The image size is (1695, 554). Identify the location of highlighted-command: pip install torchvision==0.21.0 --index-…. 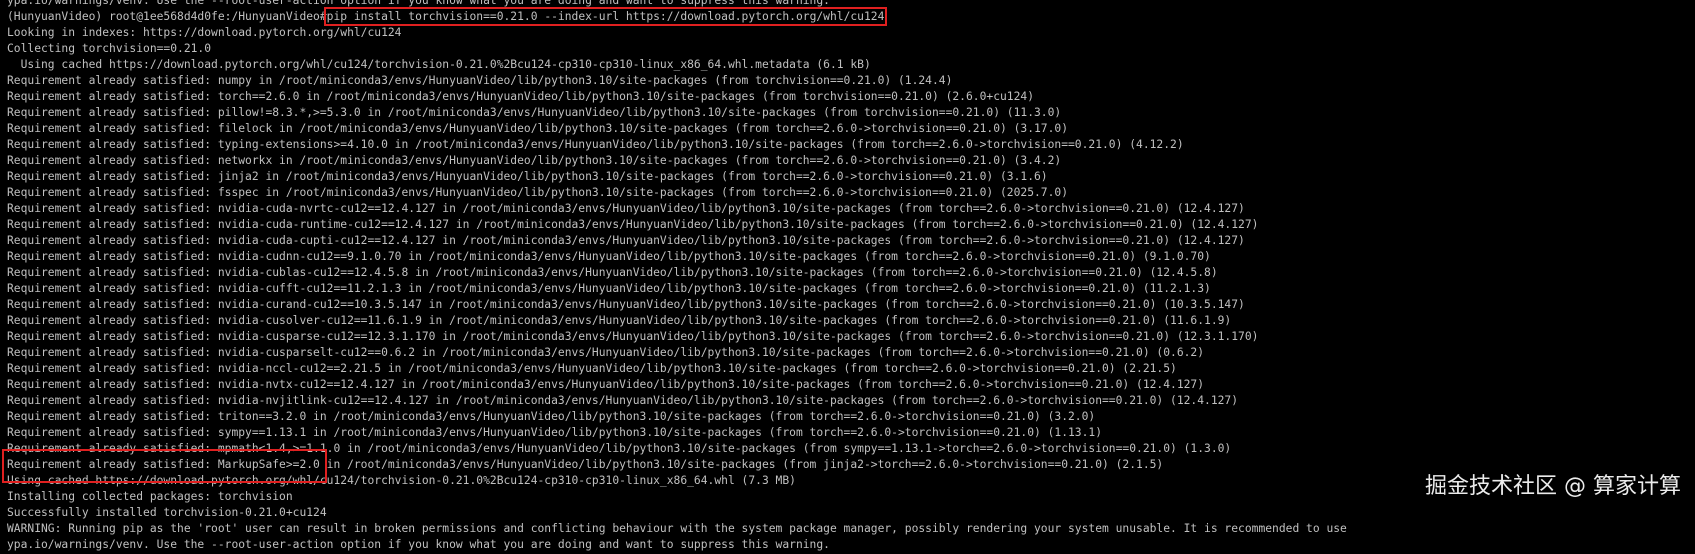
(605, 16).